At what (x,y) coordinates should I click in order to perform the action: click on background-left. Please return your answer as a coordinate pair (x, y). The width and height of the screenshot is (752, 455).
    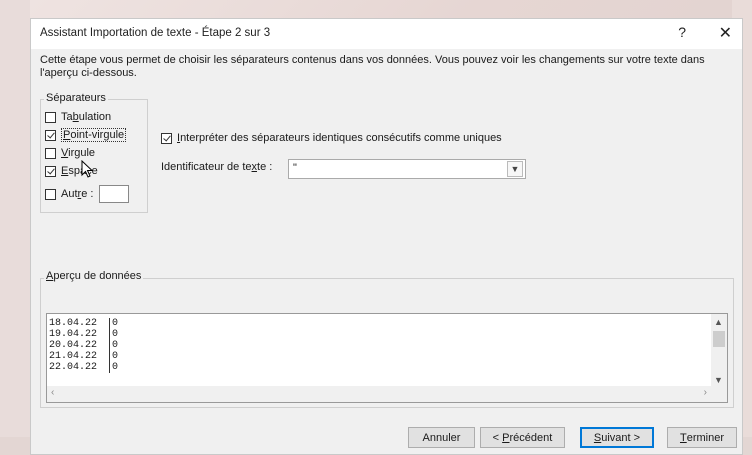
    Looking at the image, I should click on (15, 227).